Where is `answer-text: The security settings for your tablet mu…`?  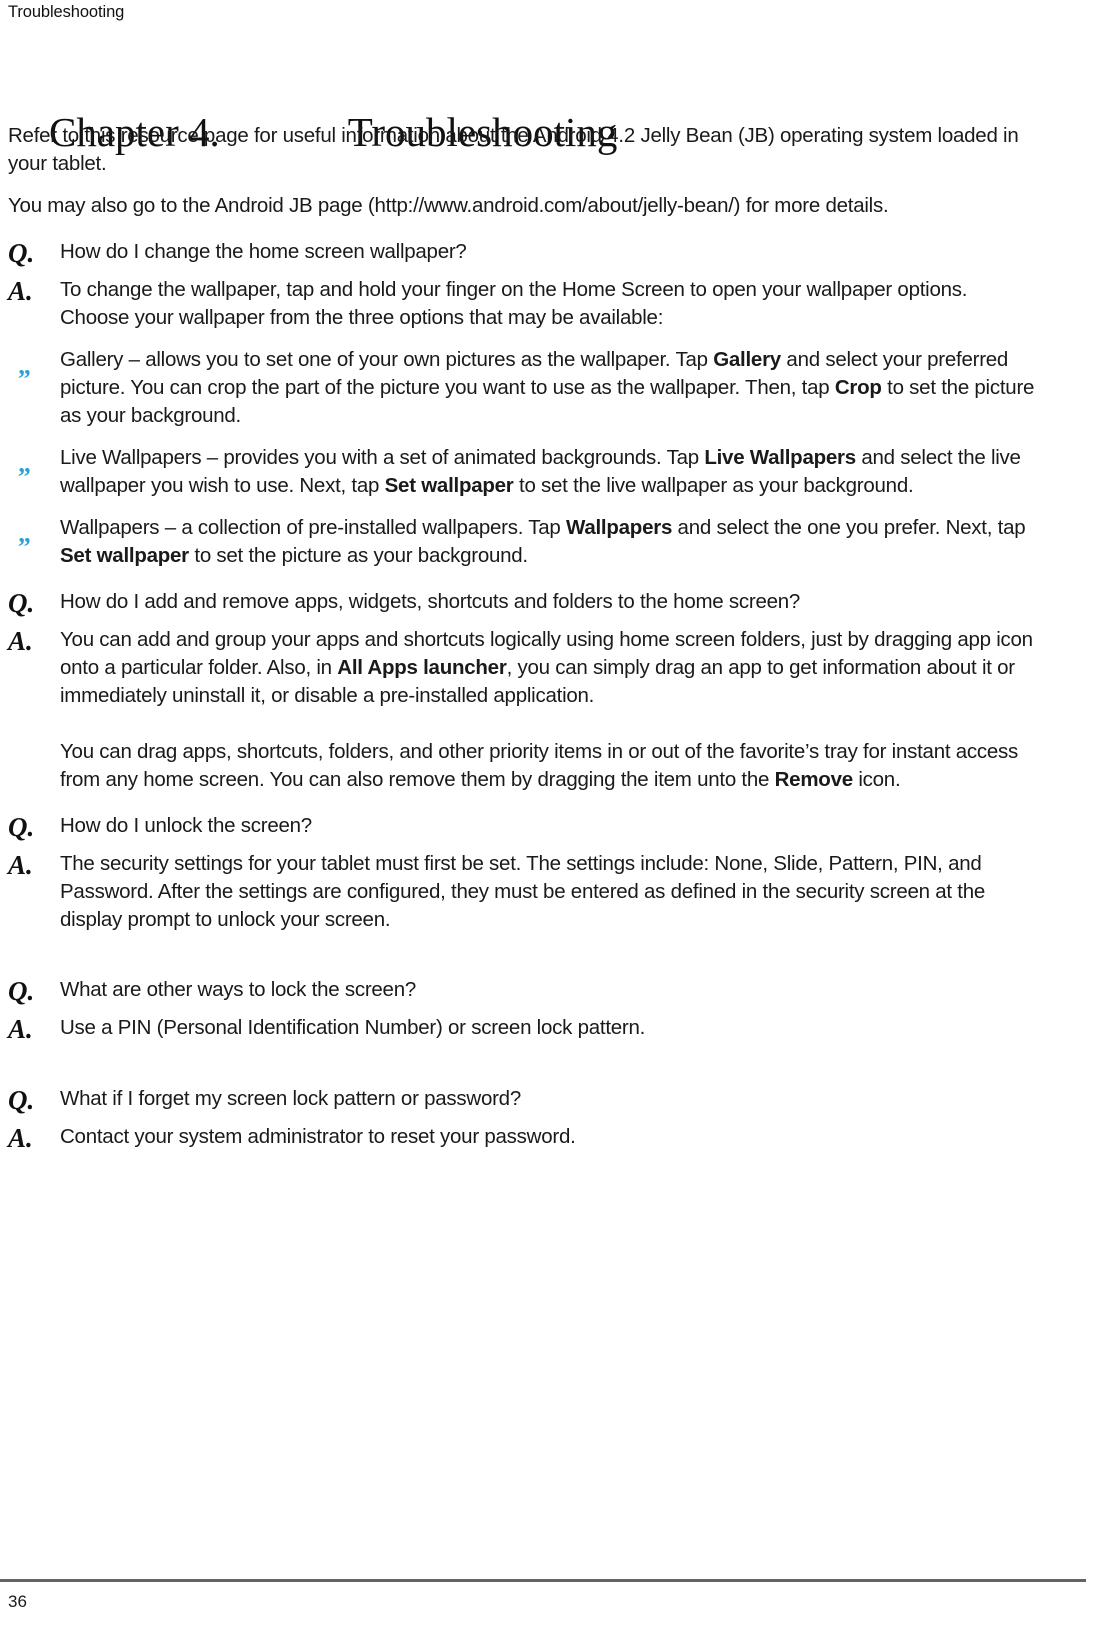
answer-text: The security settings for your tablet mu… is located at coordinates (550, 892).